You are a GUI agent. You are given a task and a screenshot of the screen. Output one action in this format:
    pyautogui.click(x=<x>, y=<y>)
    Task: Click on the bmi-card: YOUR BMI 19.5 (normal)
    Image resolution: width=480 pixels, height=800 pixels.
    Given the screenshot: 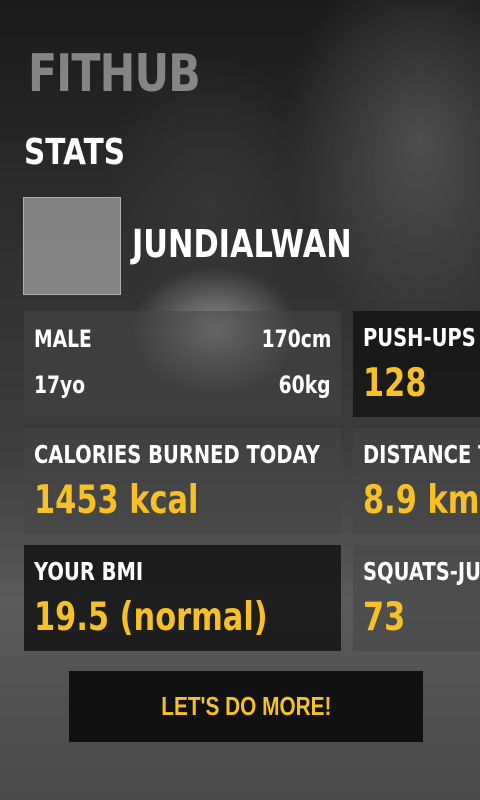 What is the action you would take?
    pyautogui.click(x=182, y=598)
    